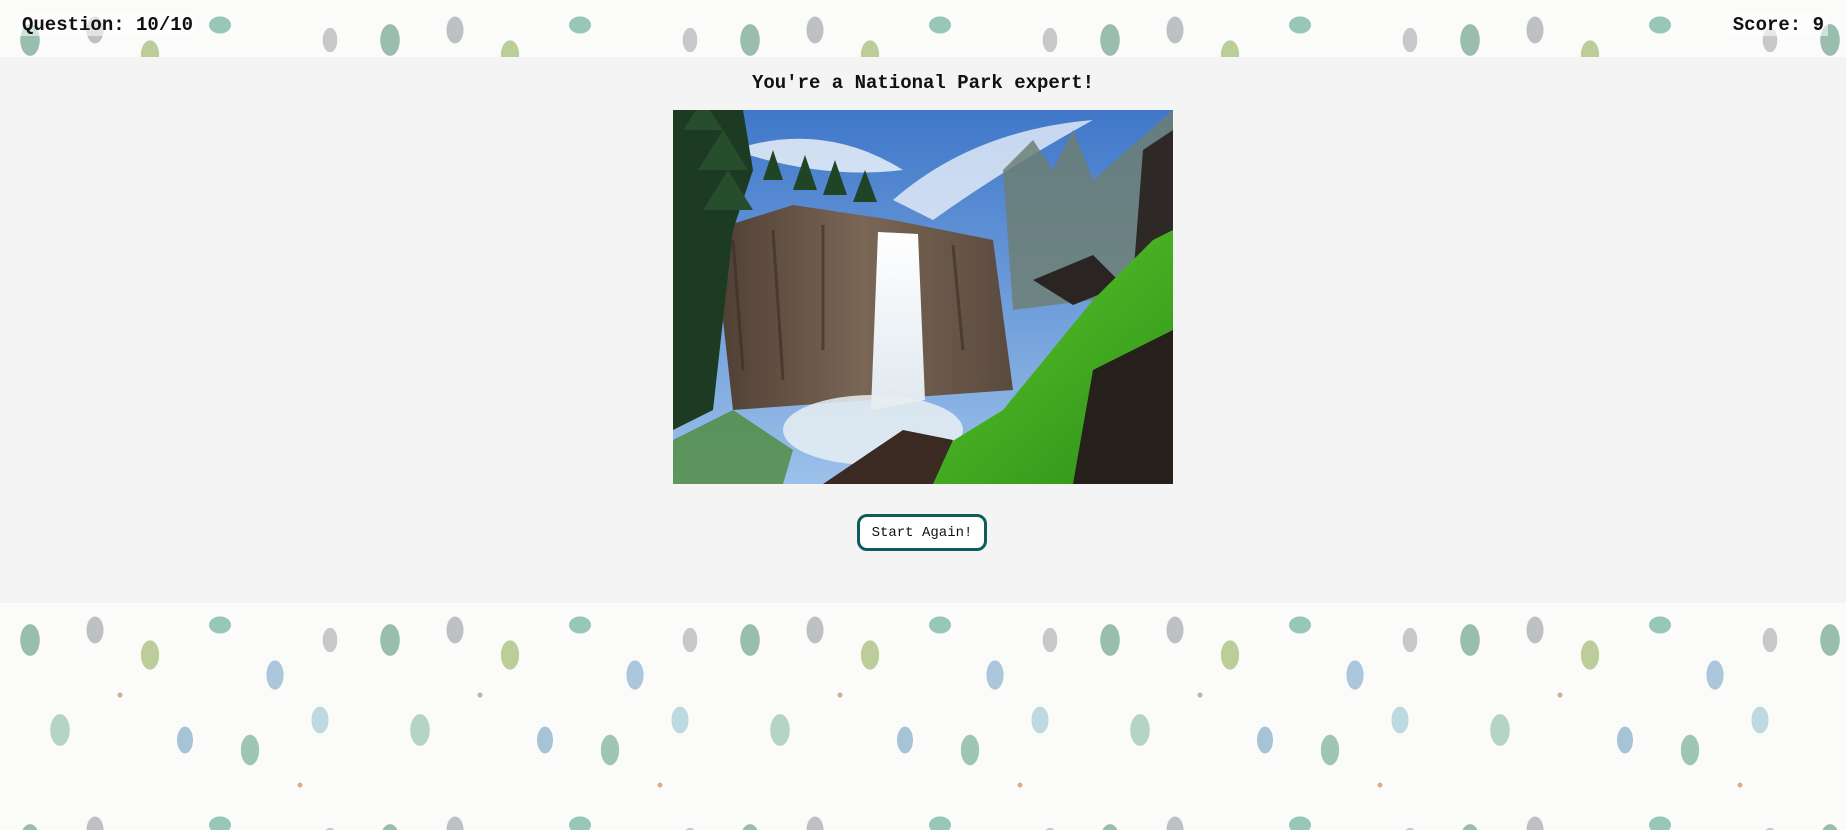 This screenshot has width=1846, height=830. What do you see at coordinates (923, 83) in the screenshot?
I see `result-title: You're a National Park expert!` at bounding box center [923, 83].